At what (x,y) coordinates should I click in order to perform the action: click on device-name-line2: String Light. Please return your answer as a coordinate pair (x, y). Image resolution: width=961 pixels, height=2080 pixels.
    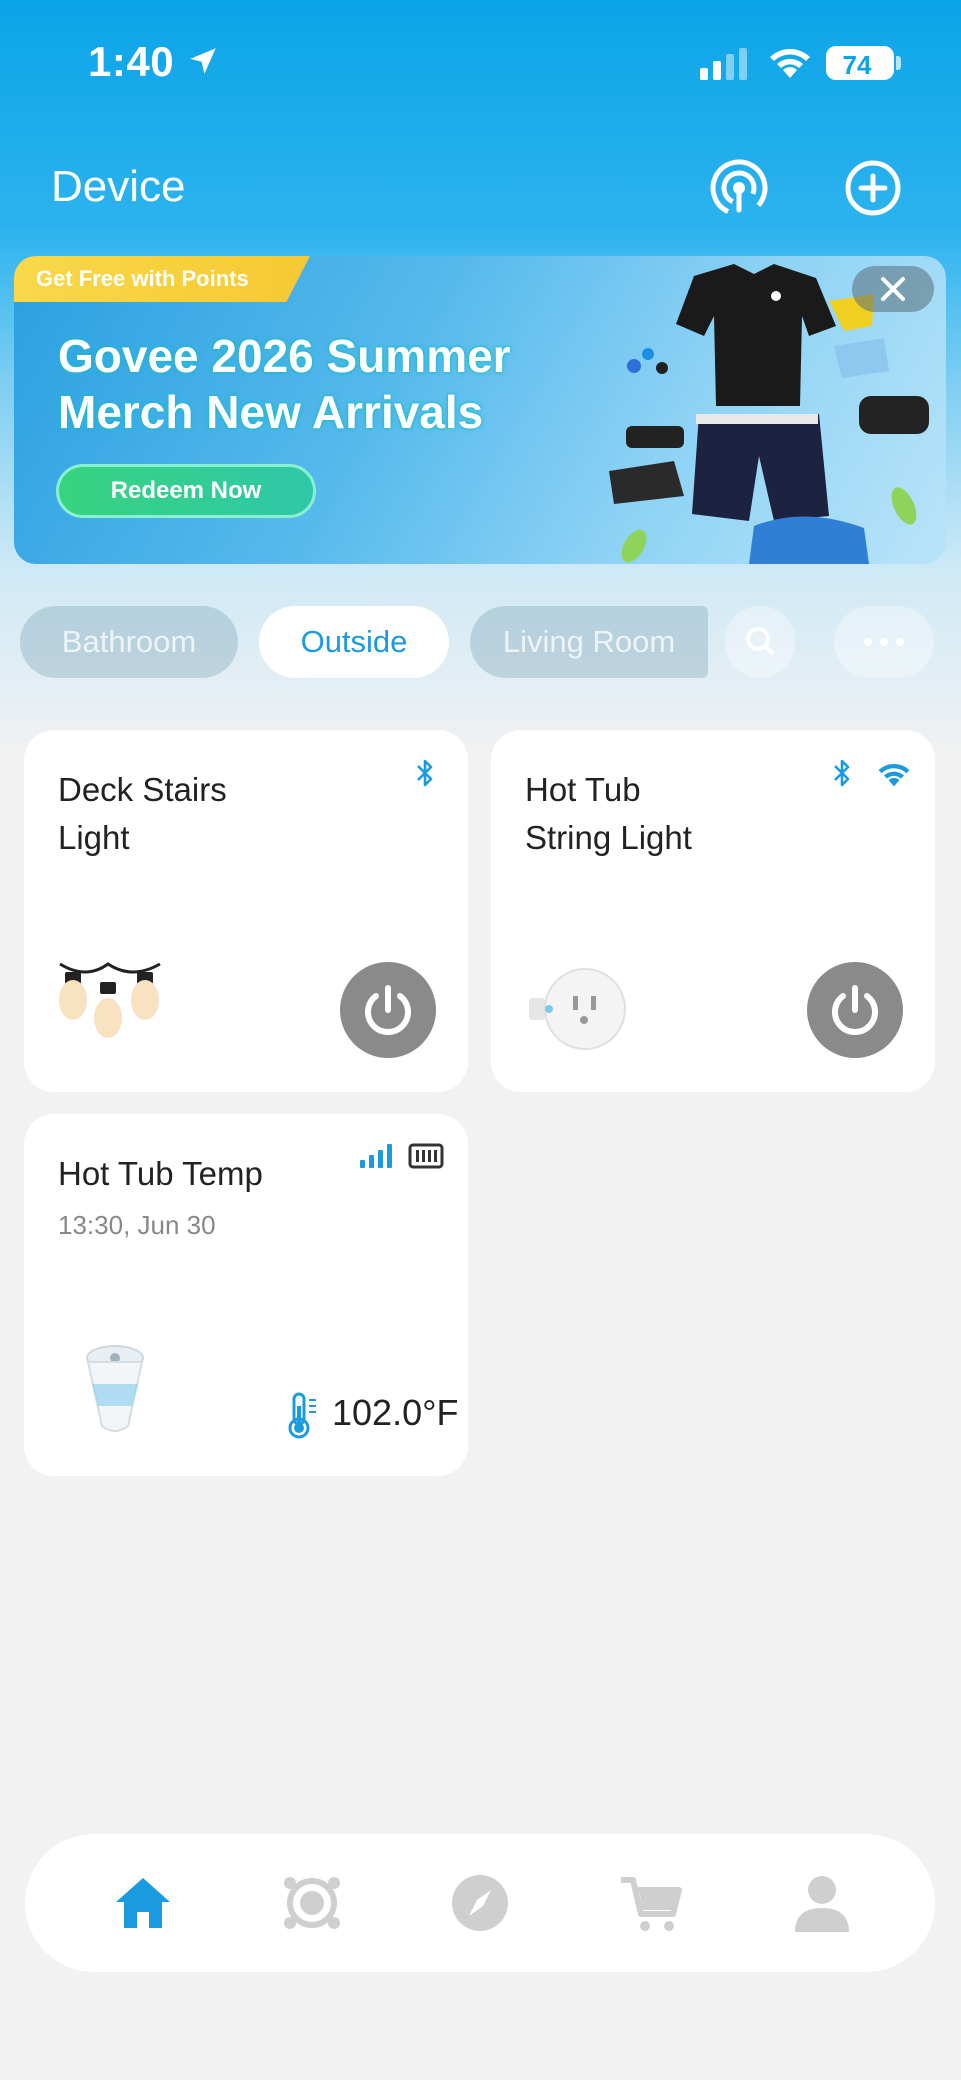
    Looking at the image, I should click on (608, 837).